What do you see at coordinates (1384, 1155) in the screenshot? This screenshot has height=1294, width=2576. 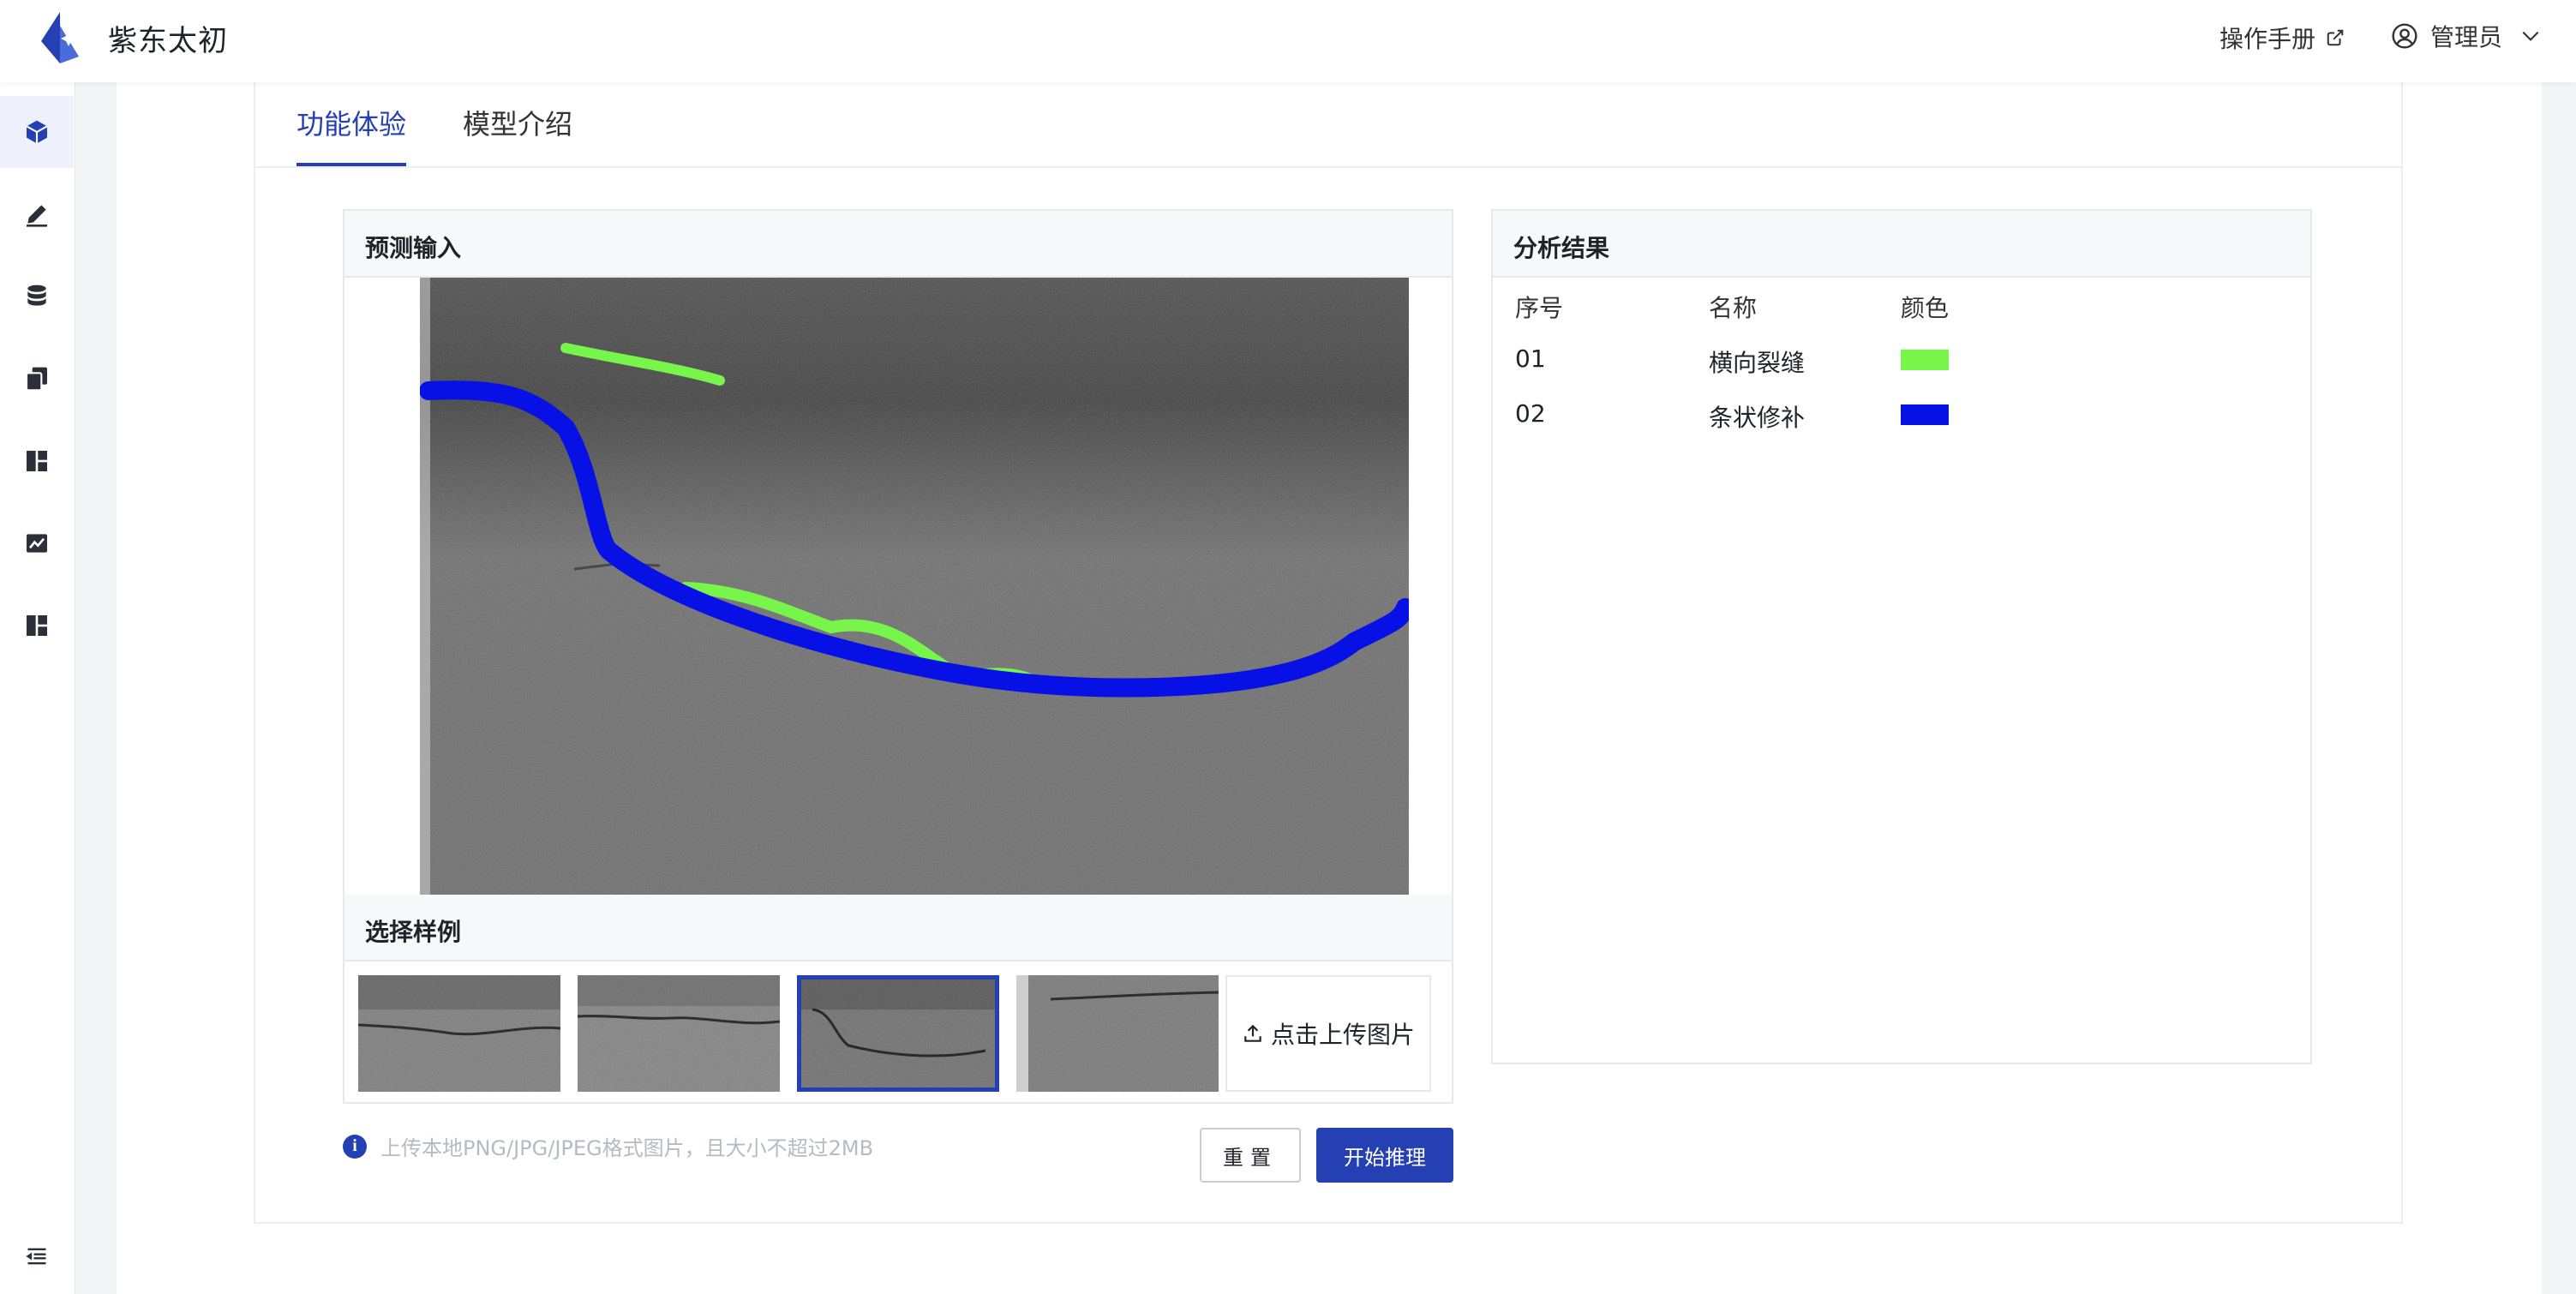 I see `start-inference-button: 开始推理` at bounding box center [1384, 1155].